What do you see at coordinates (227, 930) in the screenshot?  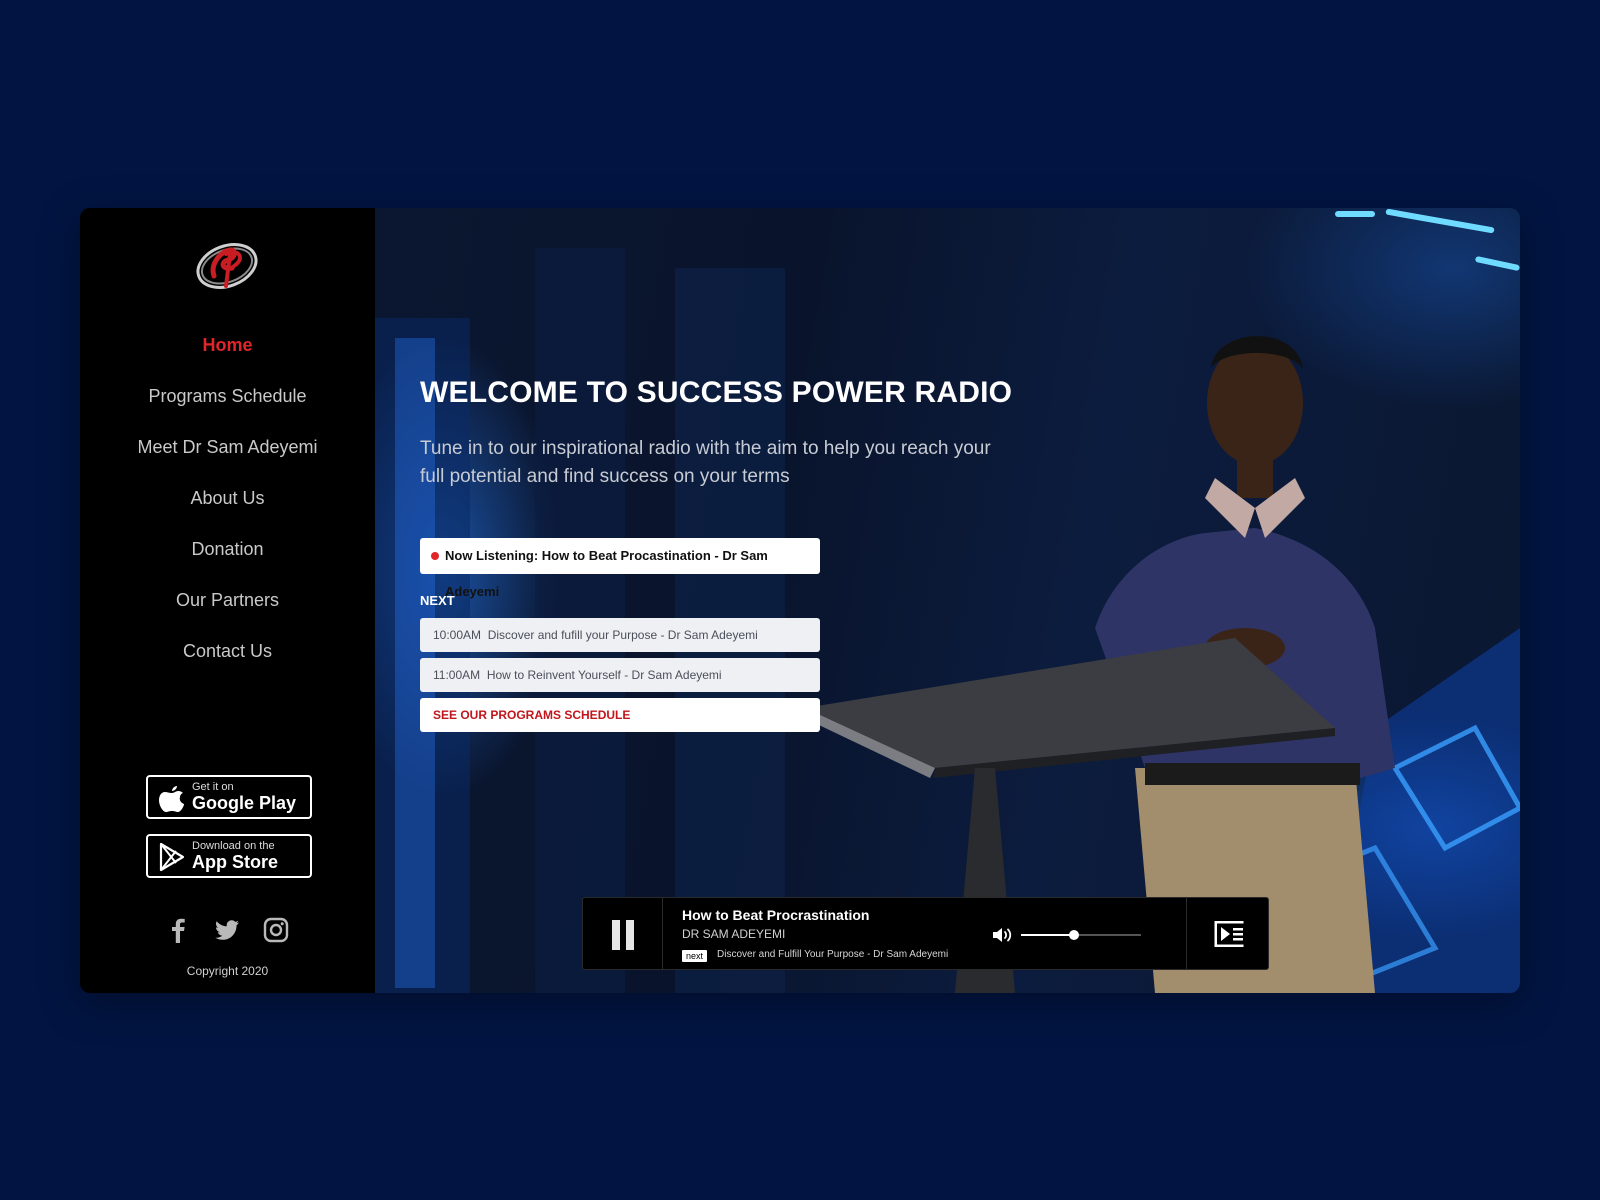 I see `twitter-icon` at bounding box center [227, 930].